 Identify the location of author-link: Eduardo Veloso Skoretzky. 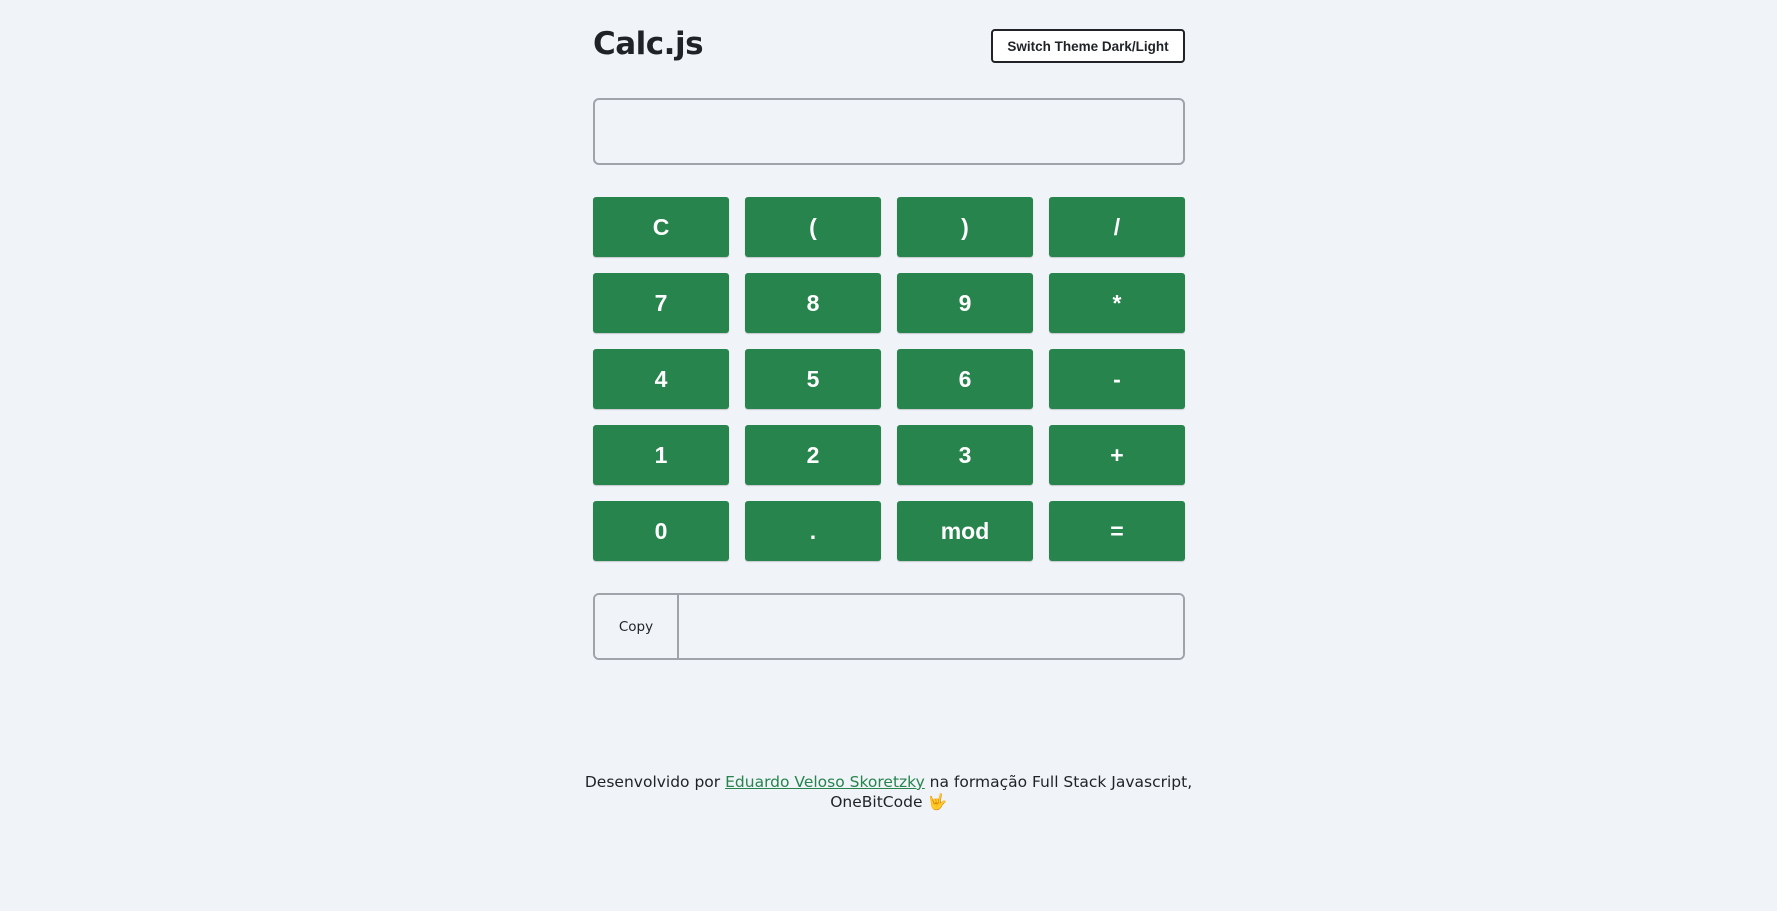
(825, 782).